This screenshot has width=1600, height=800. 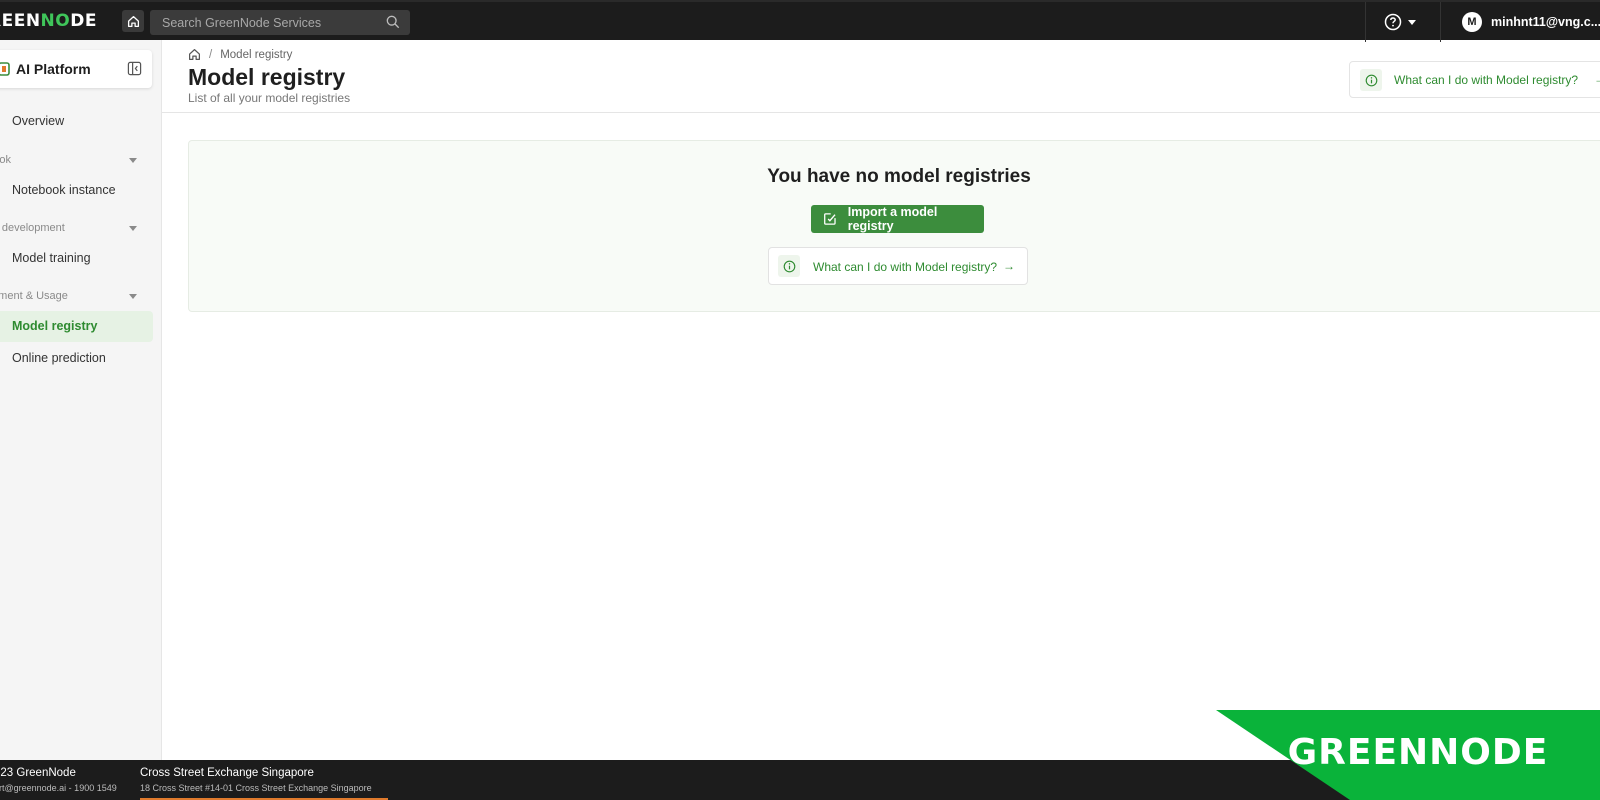 What do you see at coordinates (1472, 22) in the screenshot?
I see `avatar: M` at bounding box center [1472, 22].